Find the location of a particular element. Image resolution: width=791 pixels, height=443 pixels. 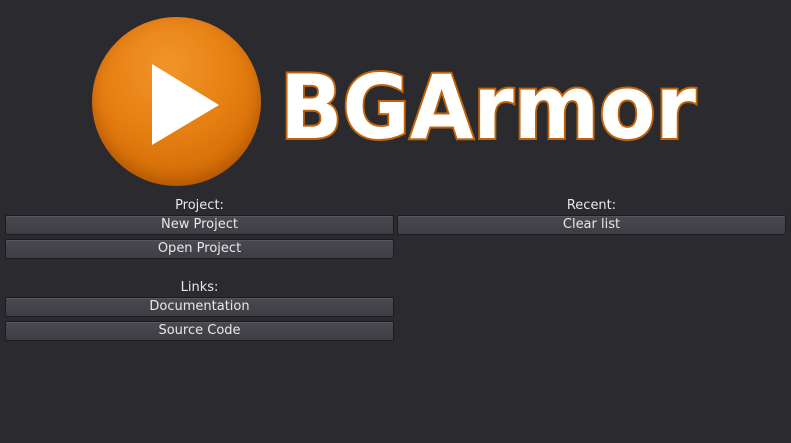

links-heading: Links: is located at coordinates (199, 287).